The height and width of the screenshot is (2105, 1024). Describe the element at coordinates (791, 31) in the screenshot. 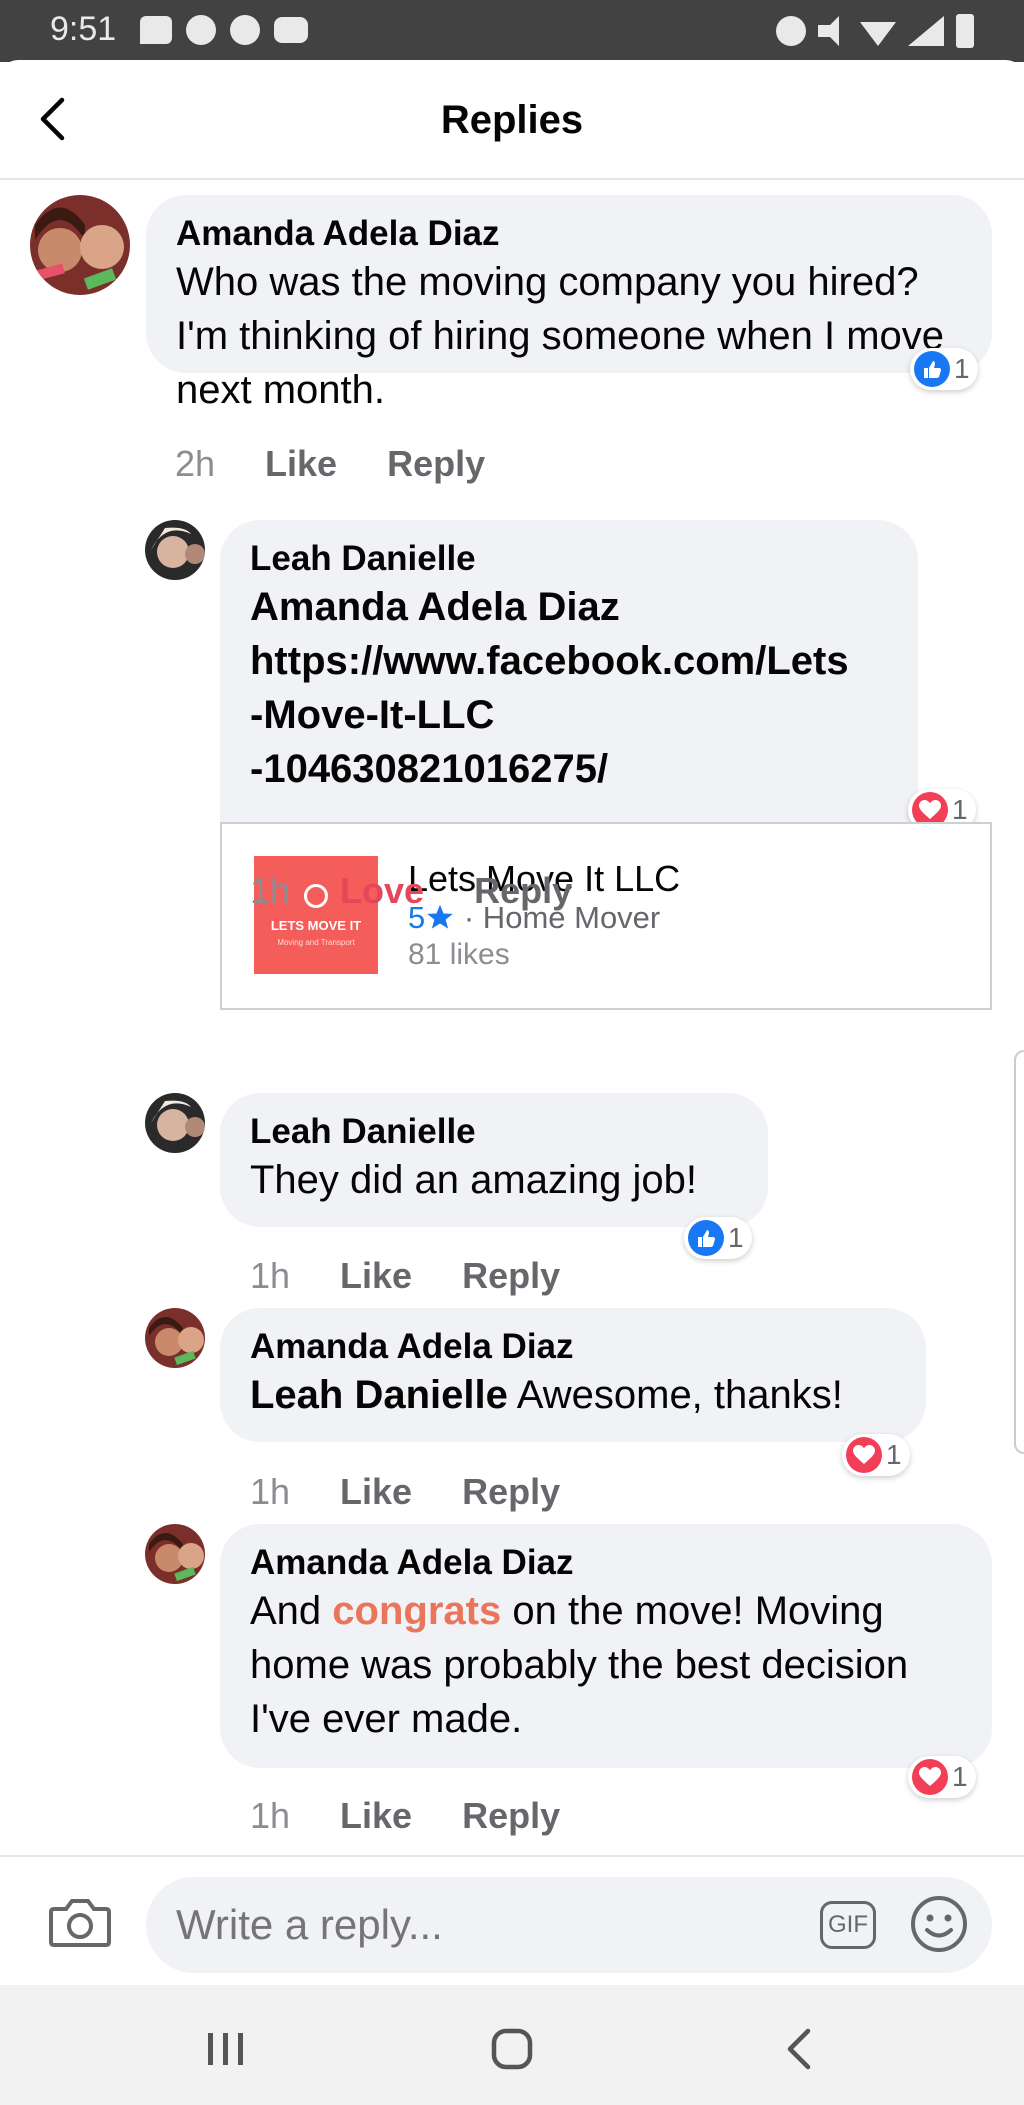

I see `alarm-icon` at that location.